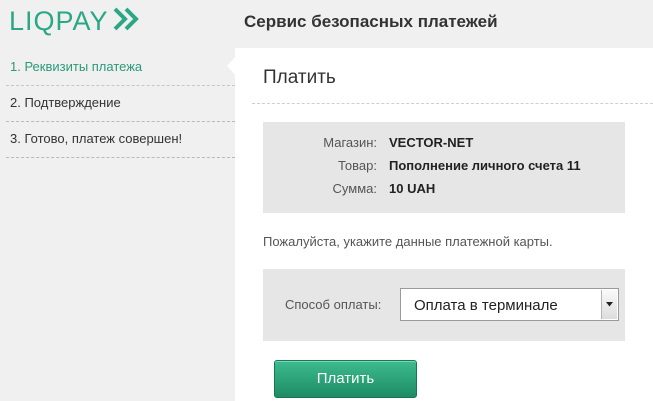 This screenshot has width=653, height=401. What do you see at coordinates (345, 379) in the screenshot?
I see `pay-button: Платить` at bounding box center [345, 379].